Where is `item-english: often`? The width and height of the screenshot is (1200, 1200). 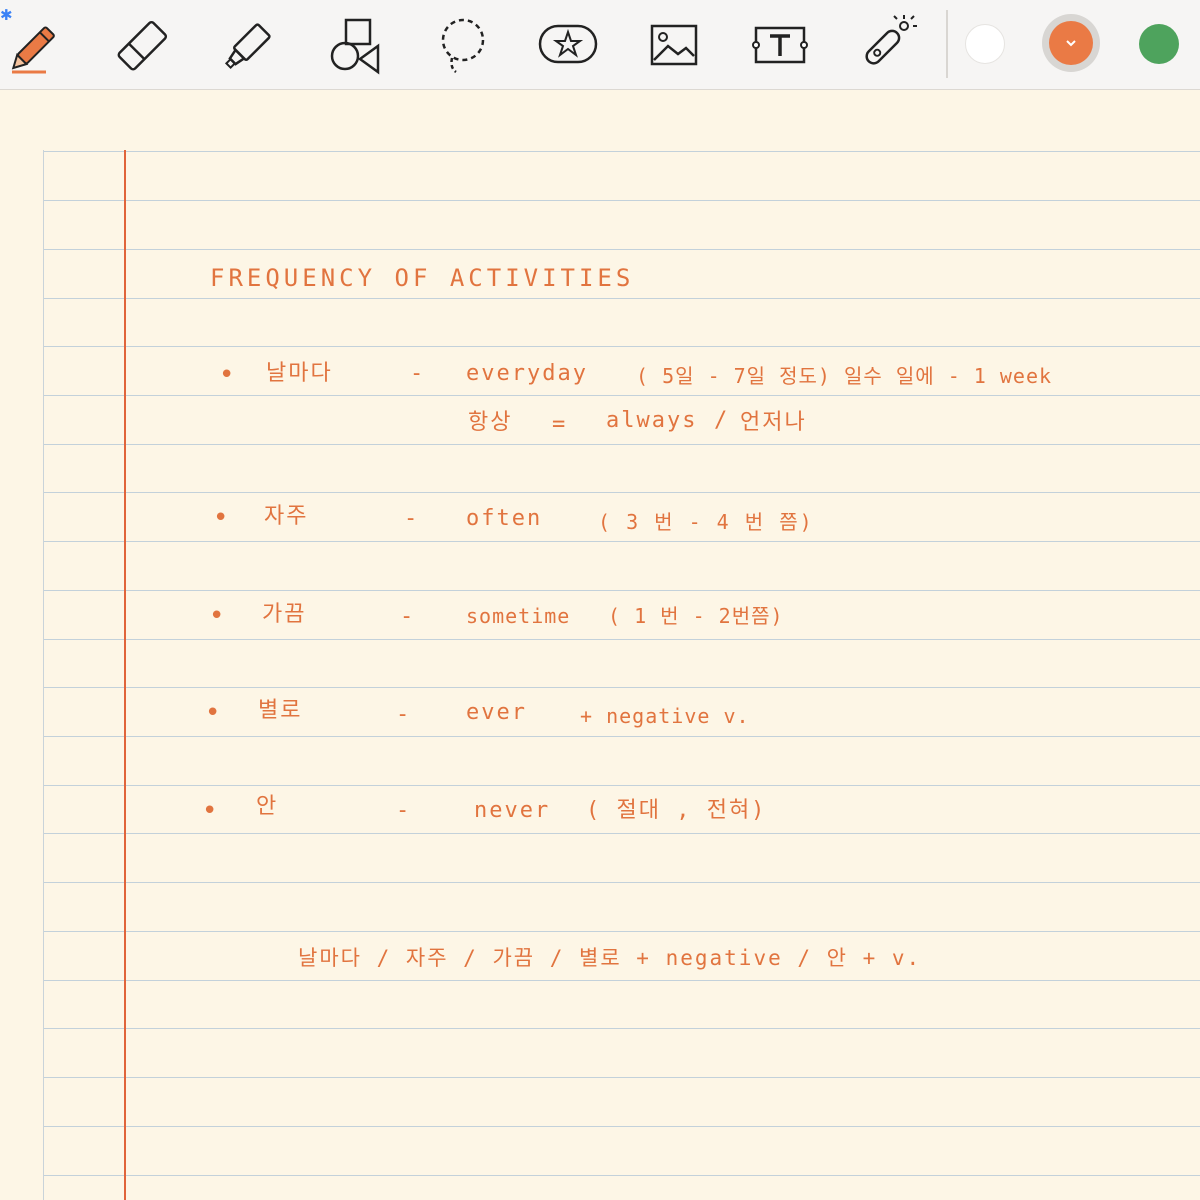
item-english: often is located at coordinates (504, 518).